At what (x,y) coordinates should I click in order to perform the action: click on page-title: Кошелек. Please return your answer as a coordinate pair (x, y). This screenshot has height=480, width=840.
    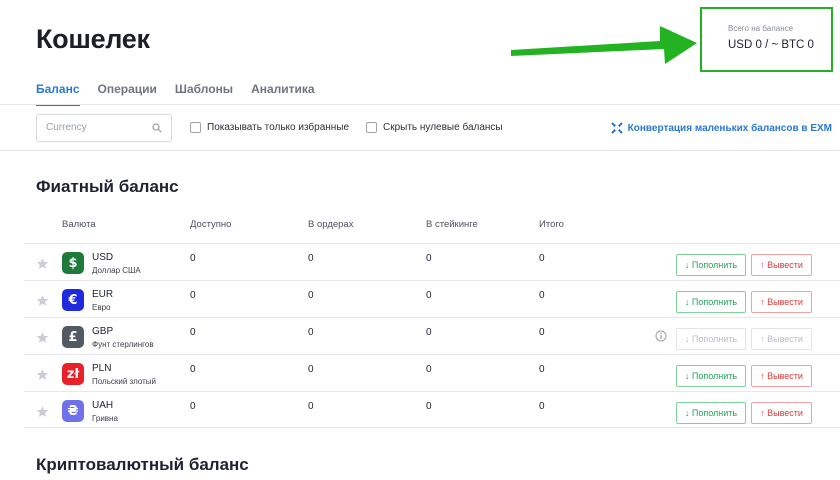
    Looking at the image, I should click on (93, 39).